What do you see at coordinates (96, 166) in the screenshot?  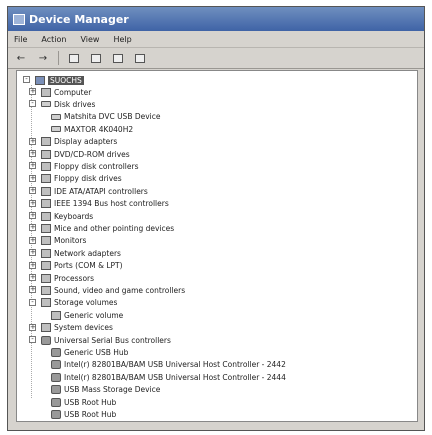 I see `tree-node-label: Floppy disk controllers` at bounding box center [96, 166].